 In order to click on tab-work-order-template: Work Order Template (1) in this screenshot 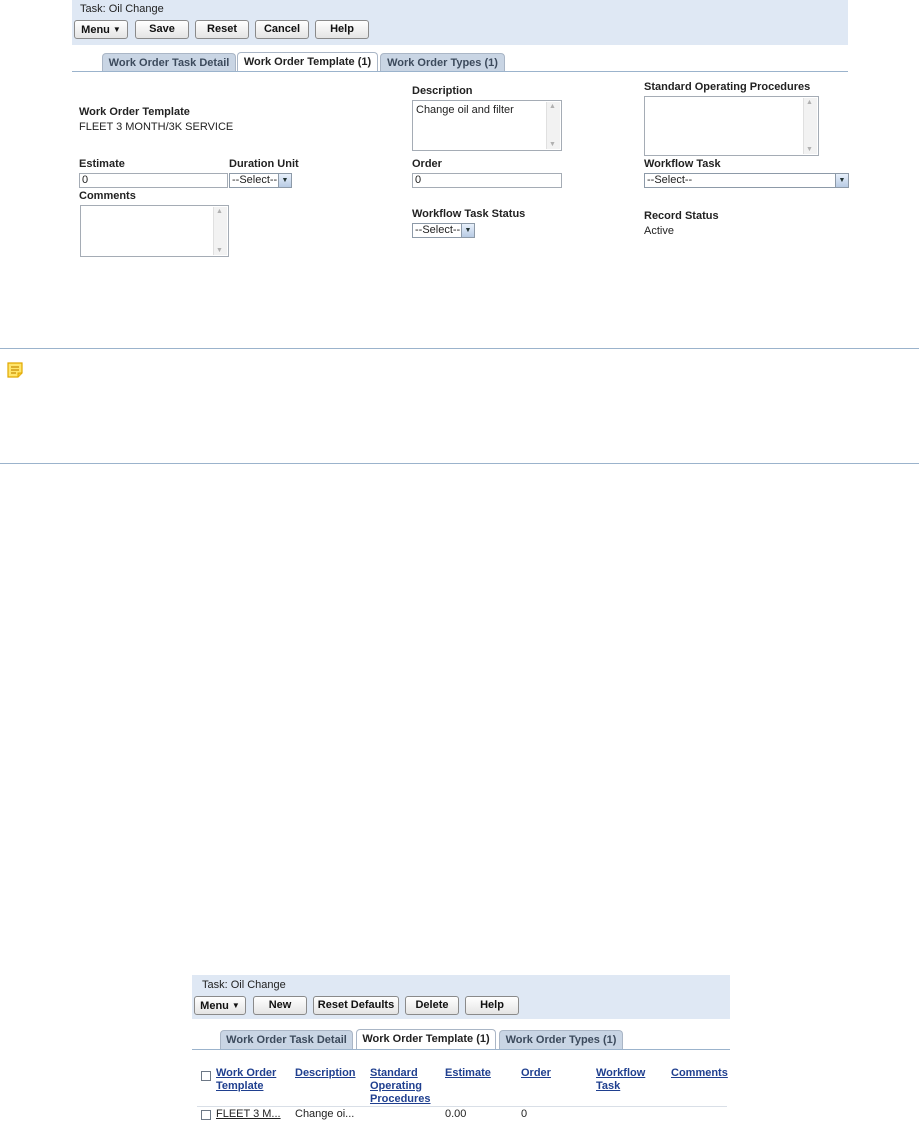, I will do `click(307, 62)`.